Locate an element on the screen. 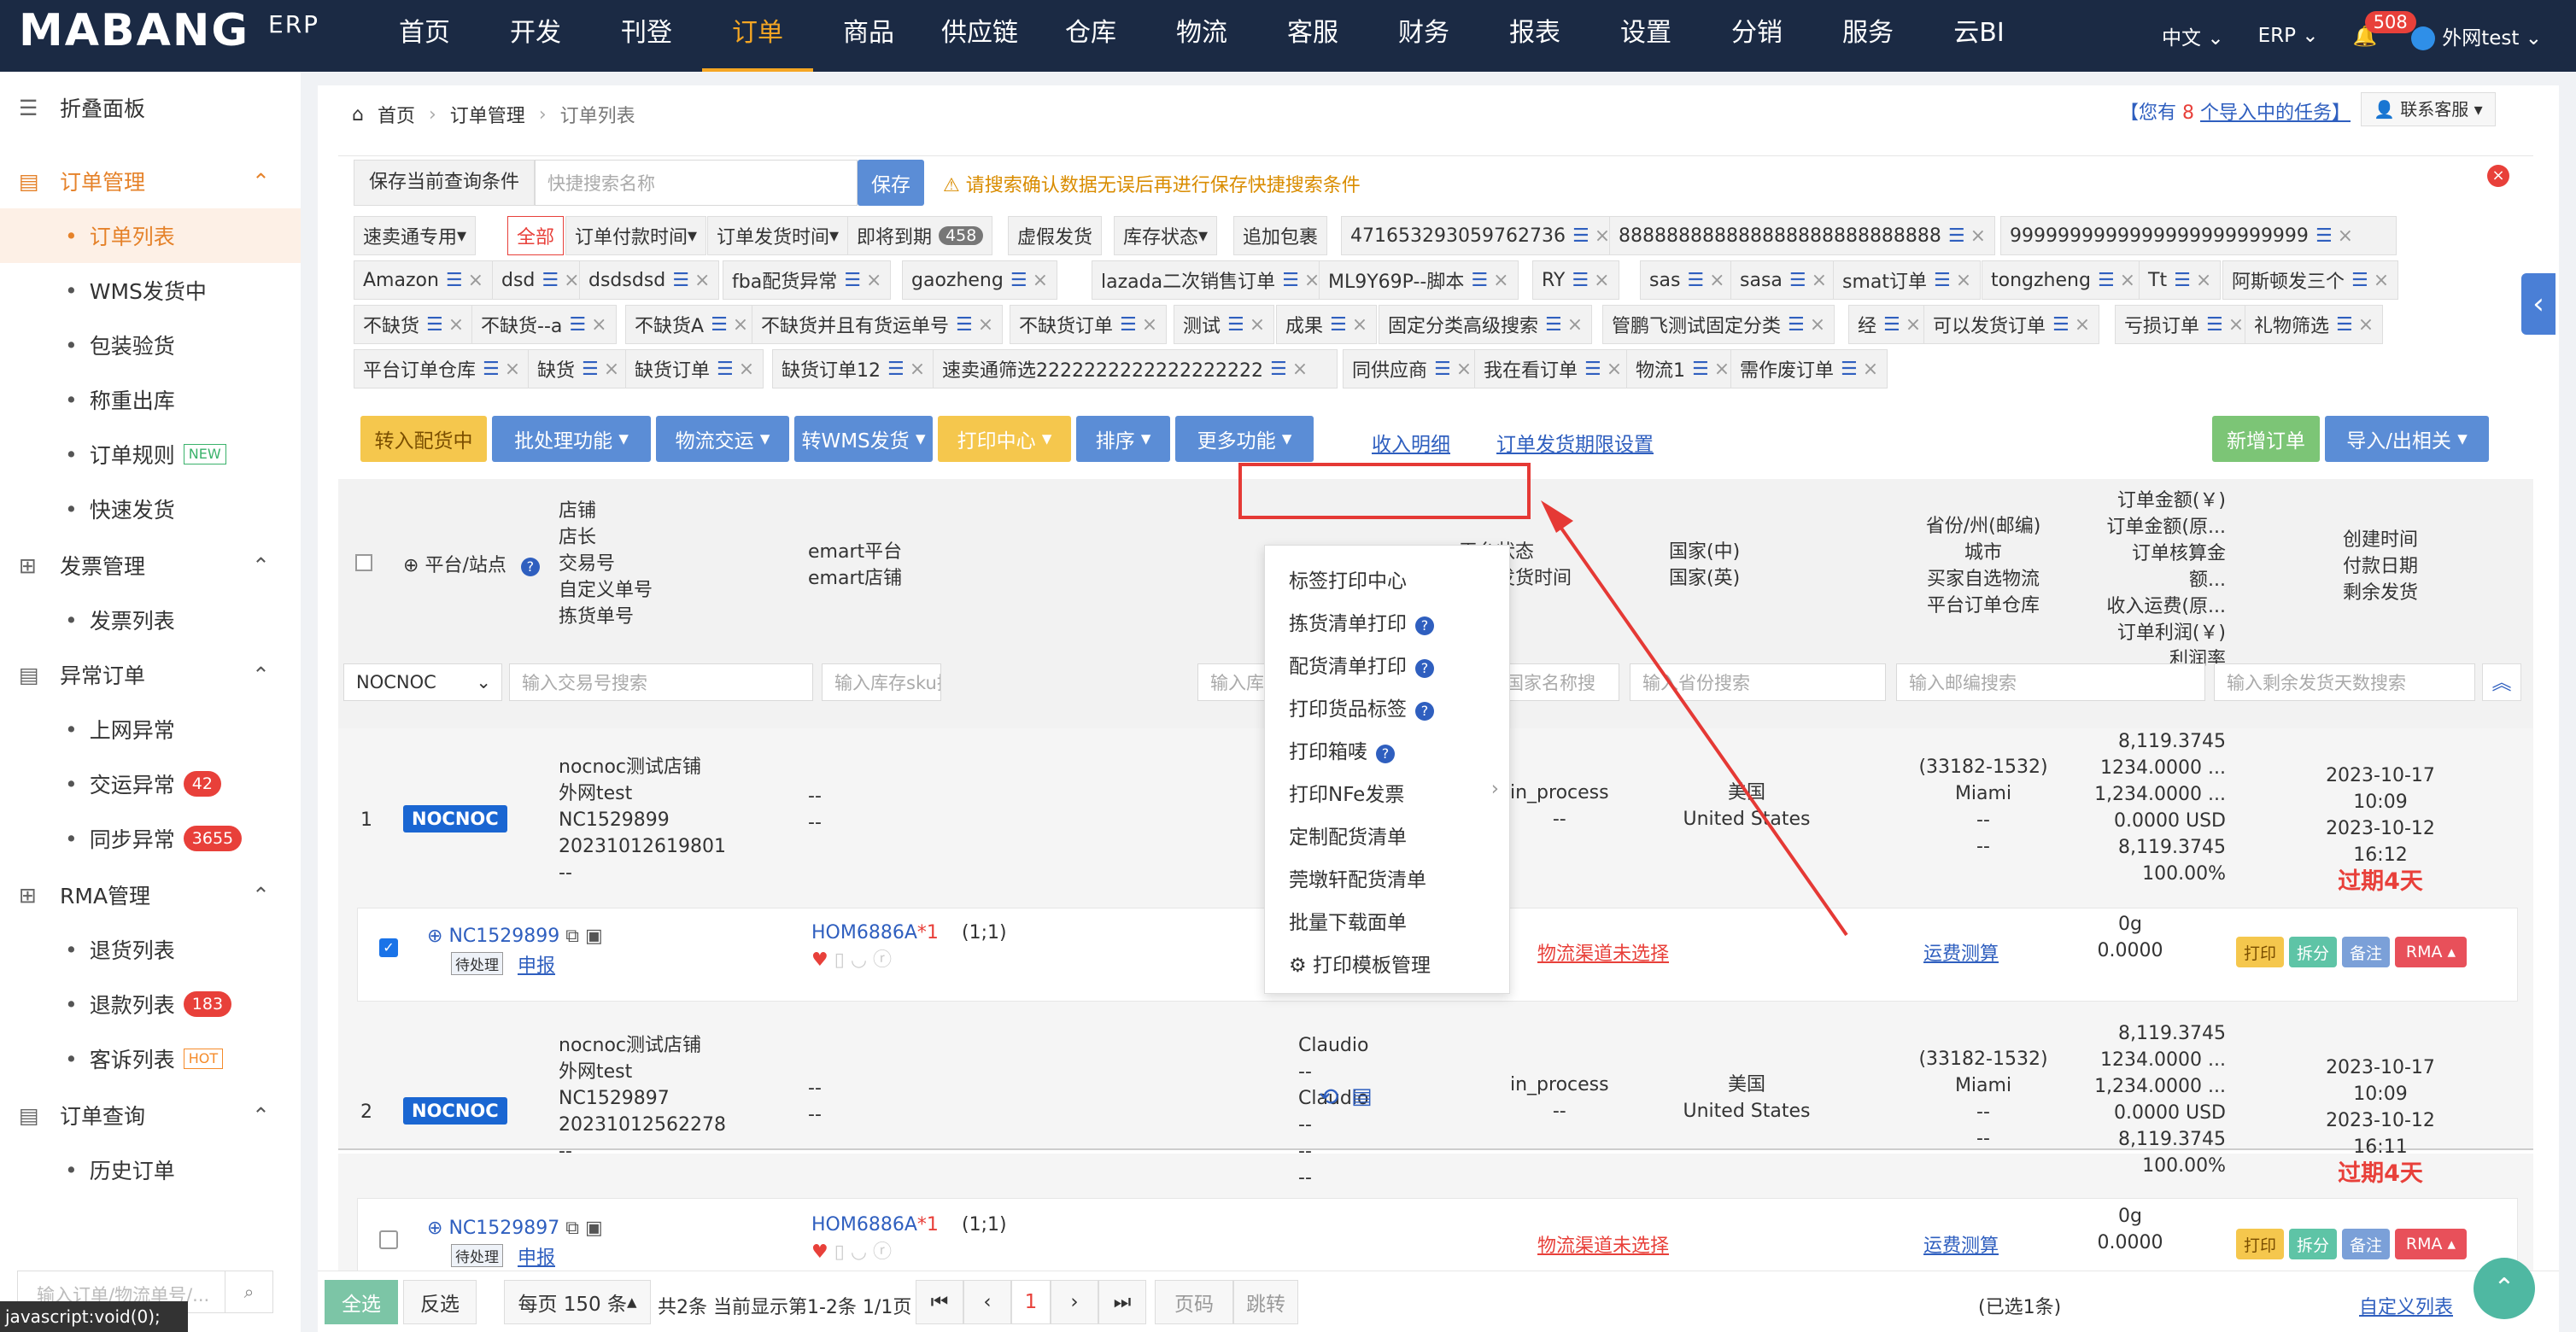  nav-warehouse: 仓库 is located at coordinates (1090, 36).